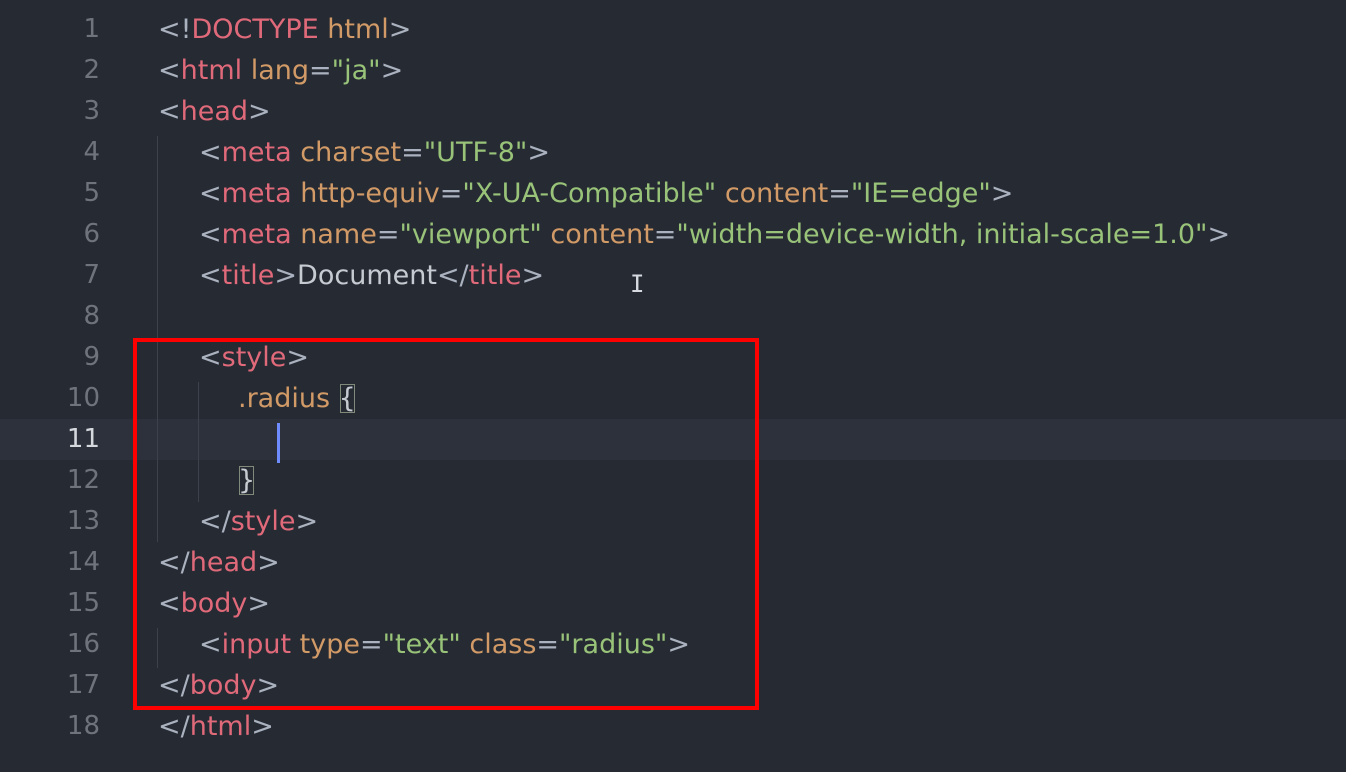 The height and width of the screenshot is (772, 1346). I want to click on token-a: charset, so click(351, 152).